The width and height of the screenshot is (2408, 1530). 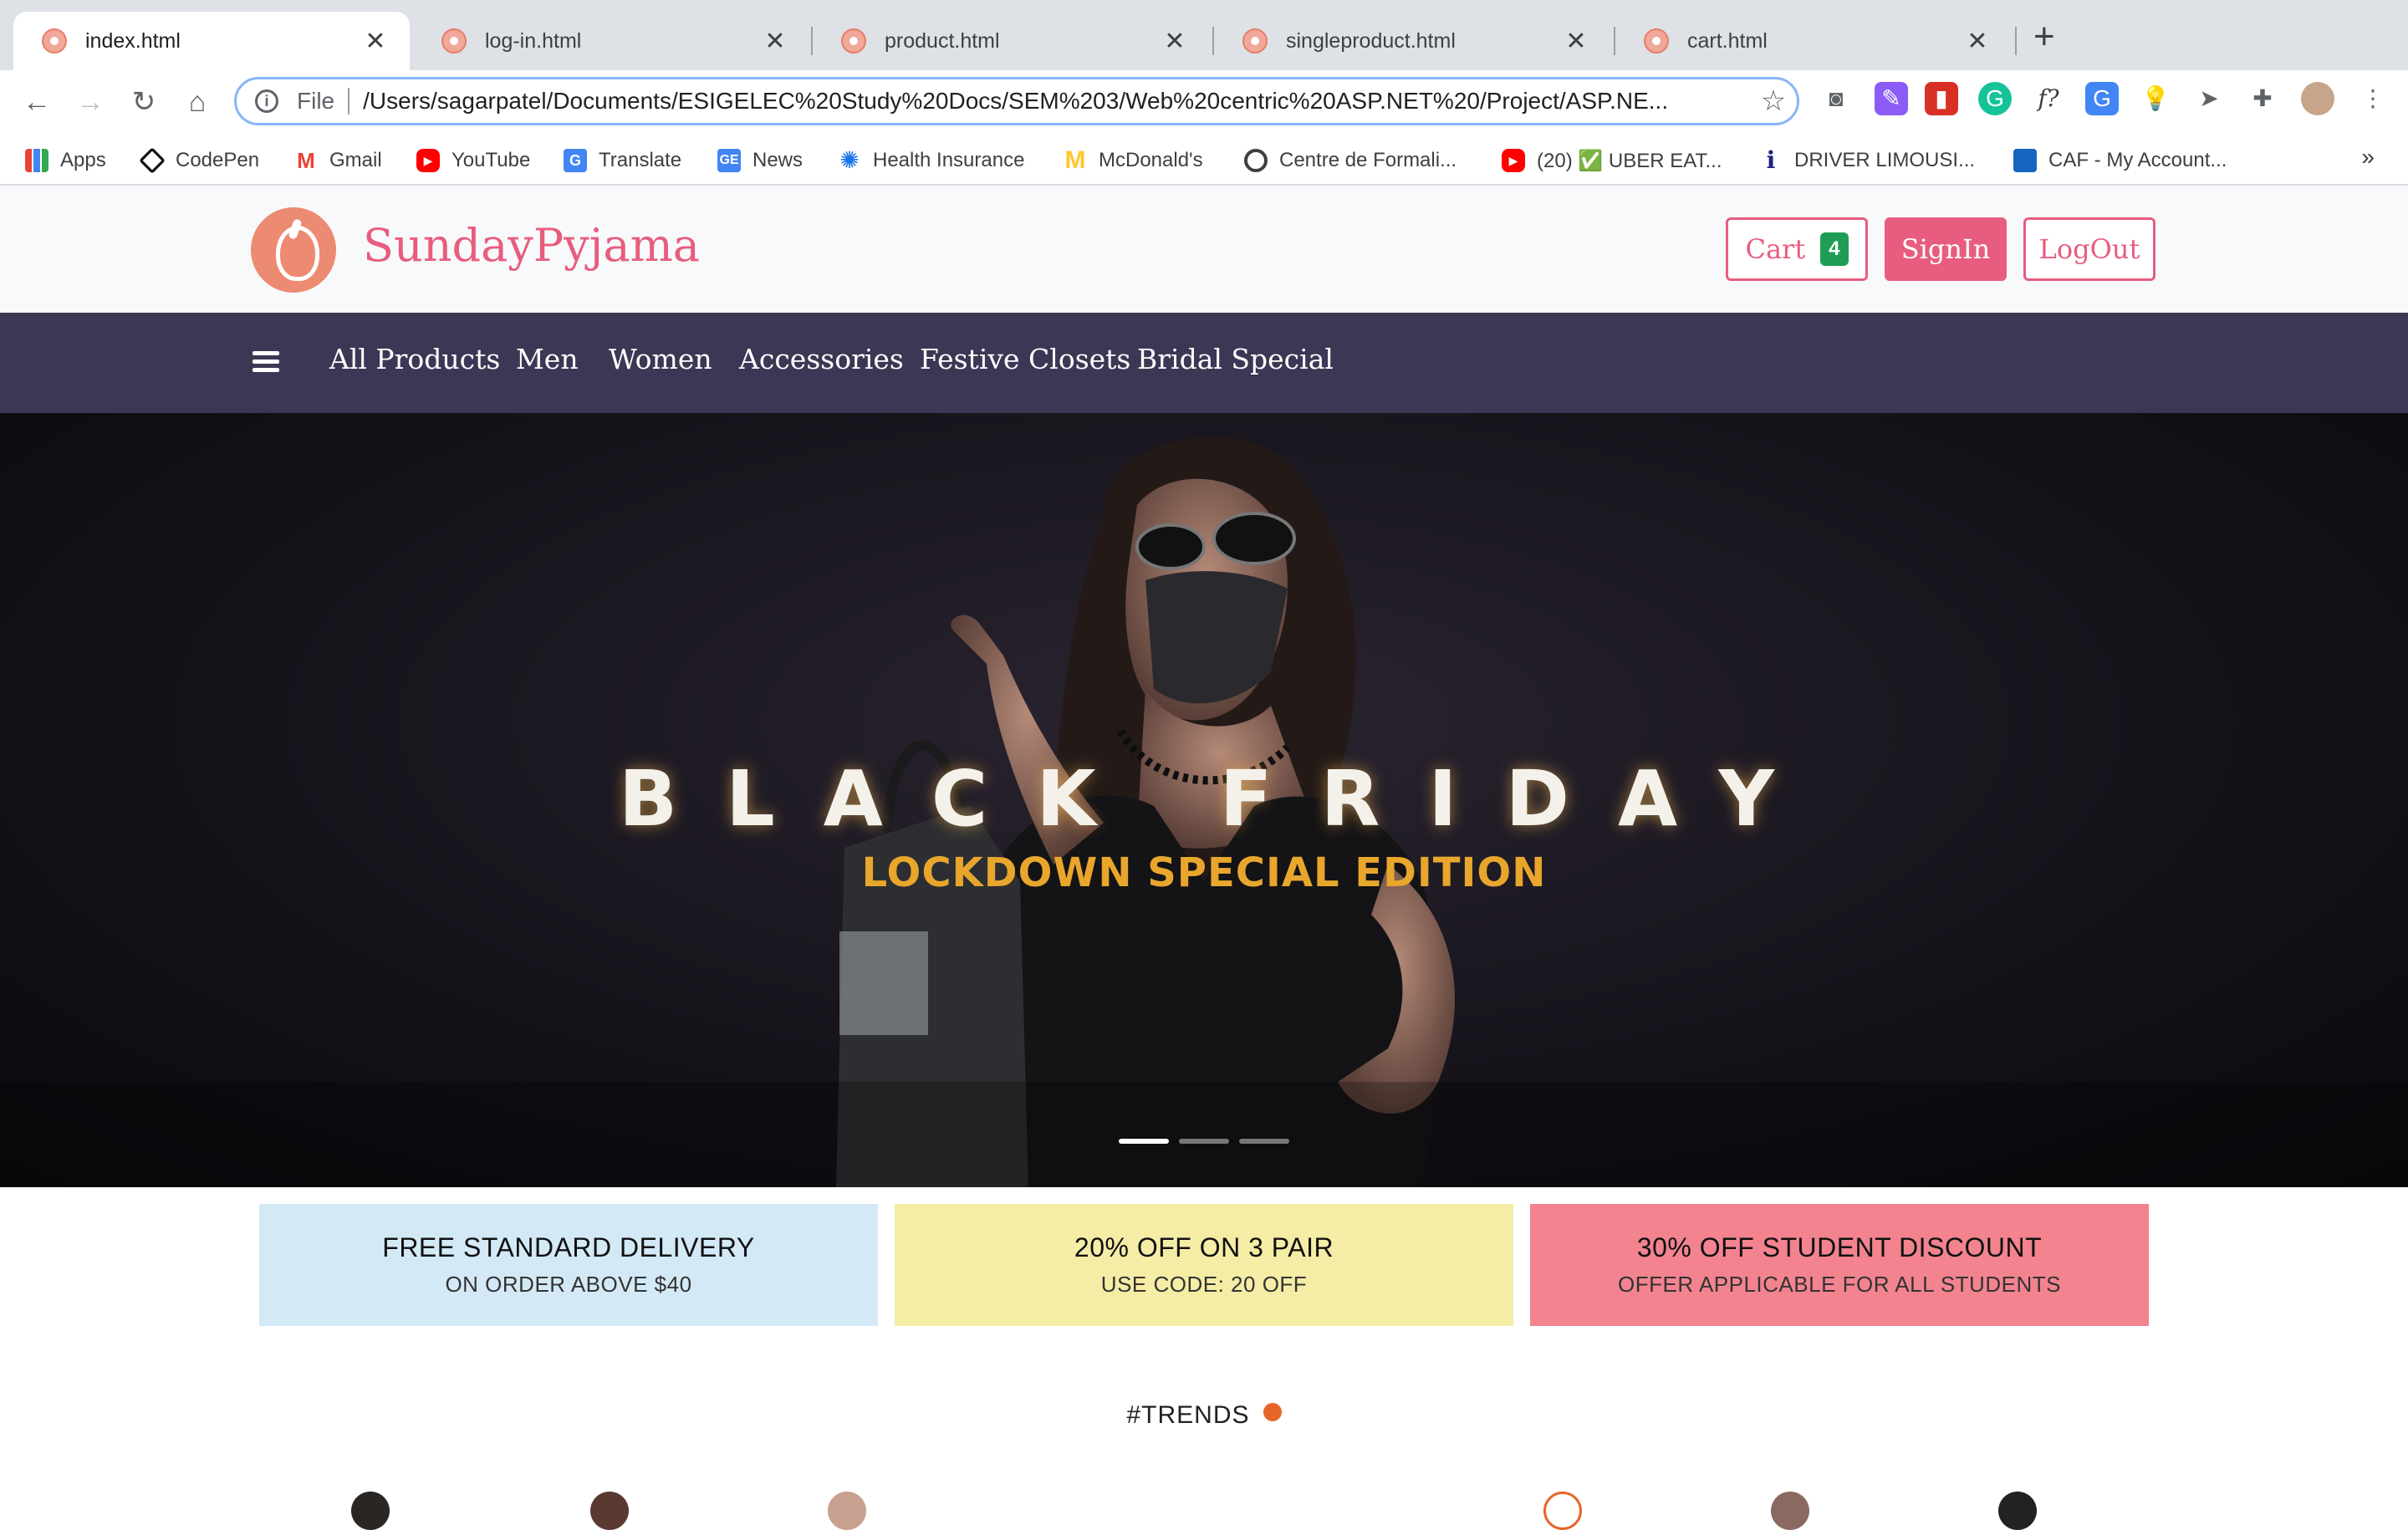 I want to click on bookmark-mcdonalds: M McDonald's, so click(x=1133, y=160).